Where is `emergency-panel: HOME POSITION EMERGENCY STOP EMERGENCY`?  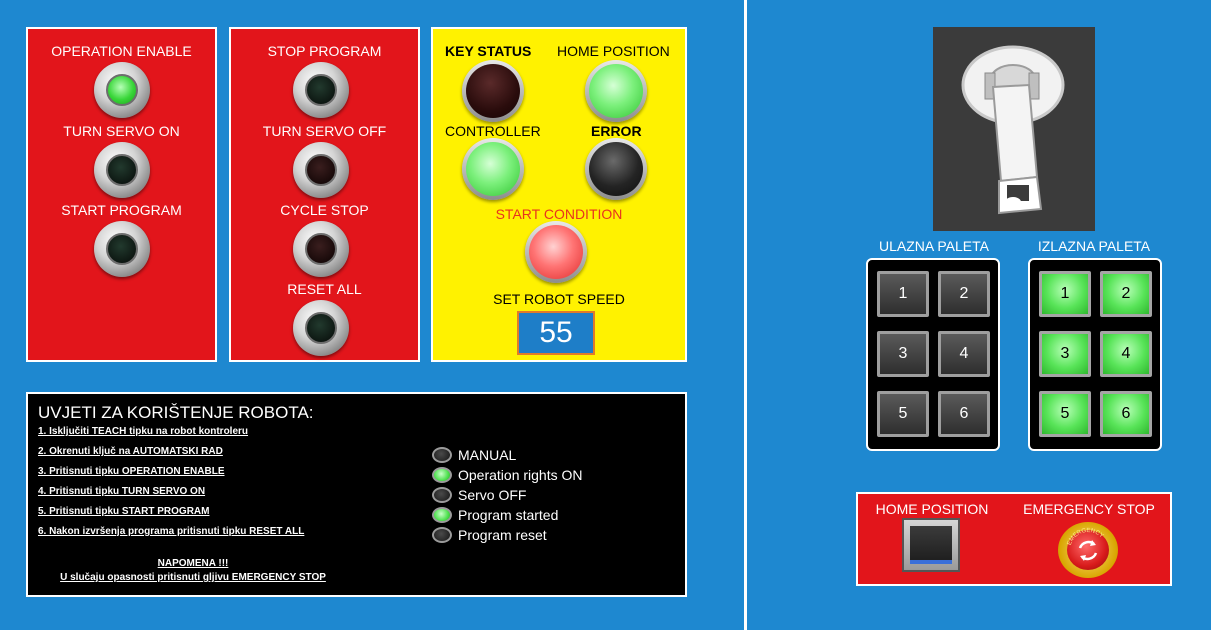 emergency-panel: HOME POSITION EMERGENCY STOP EMERGENCY is located at coordinates (1014, 539).